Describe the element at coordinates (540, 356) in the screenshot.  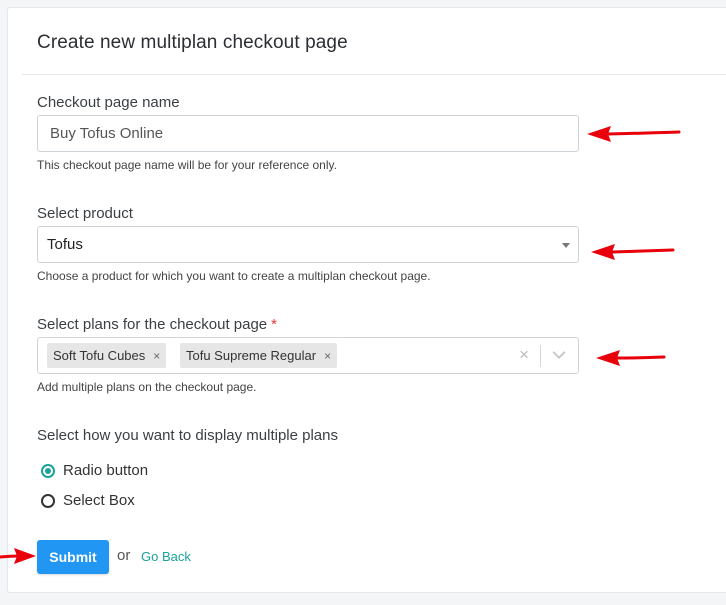
I see `indicator-separator` at that location.